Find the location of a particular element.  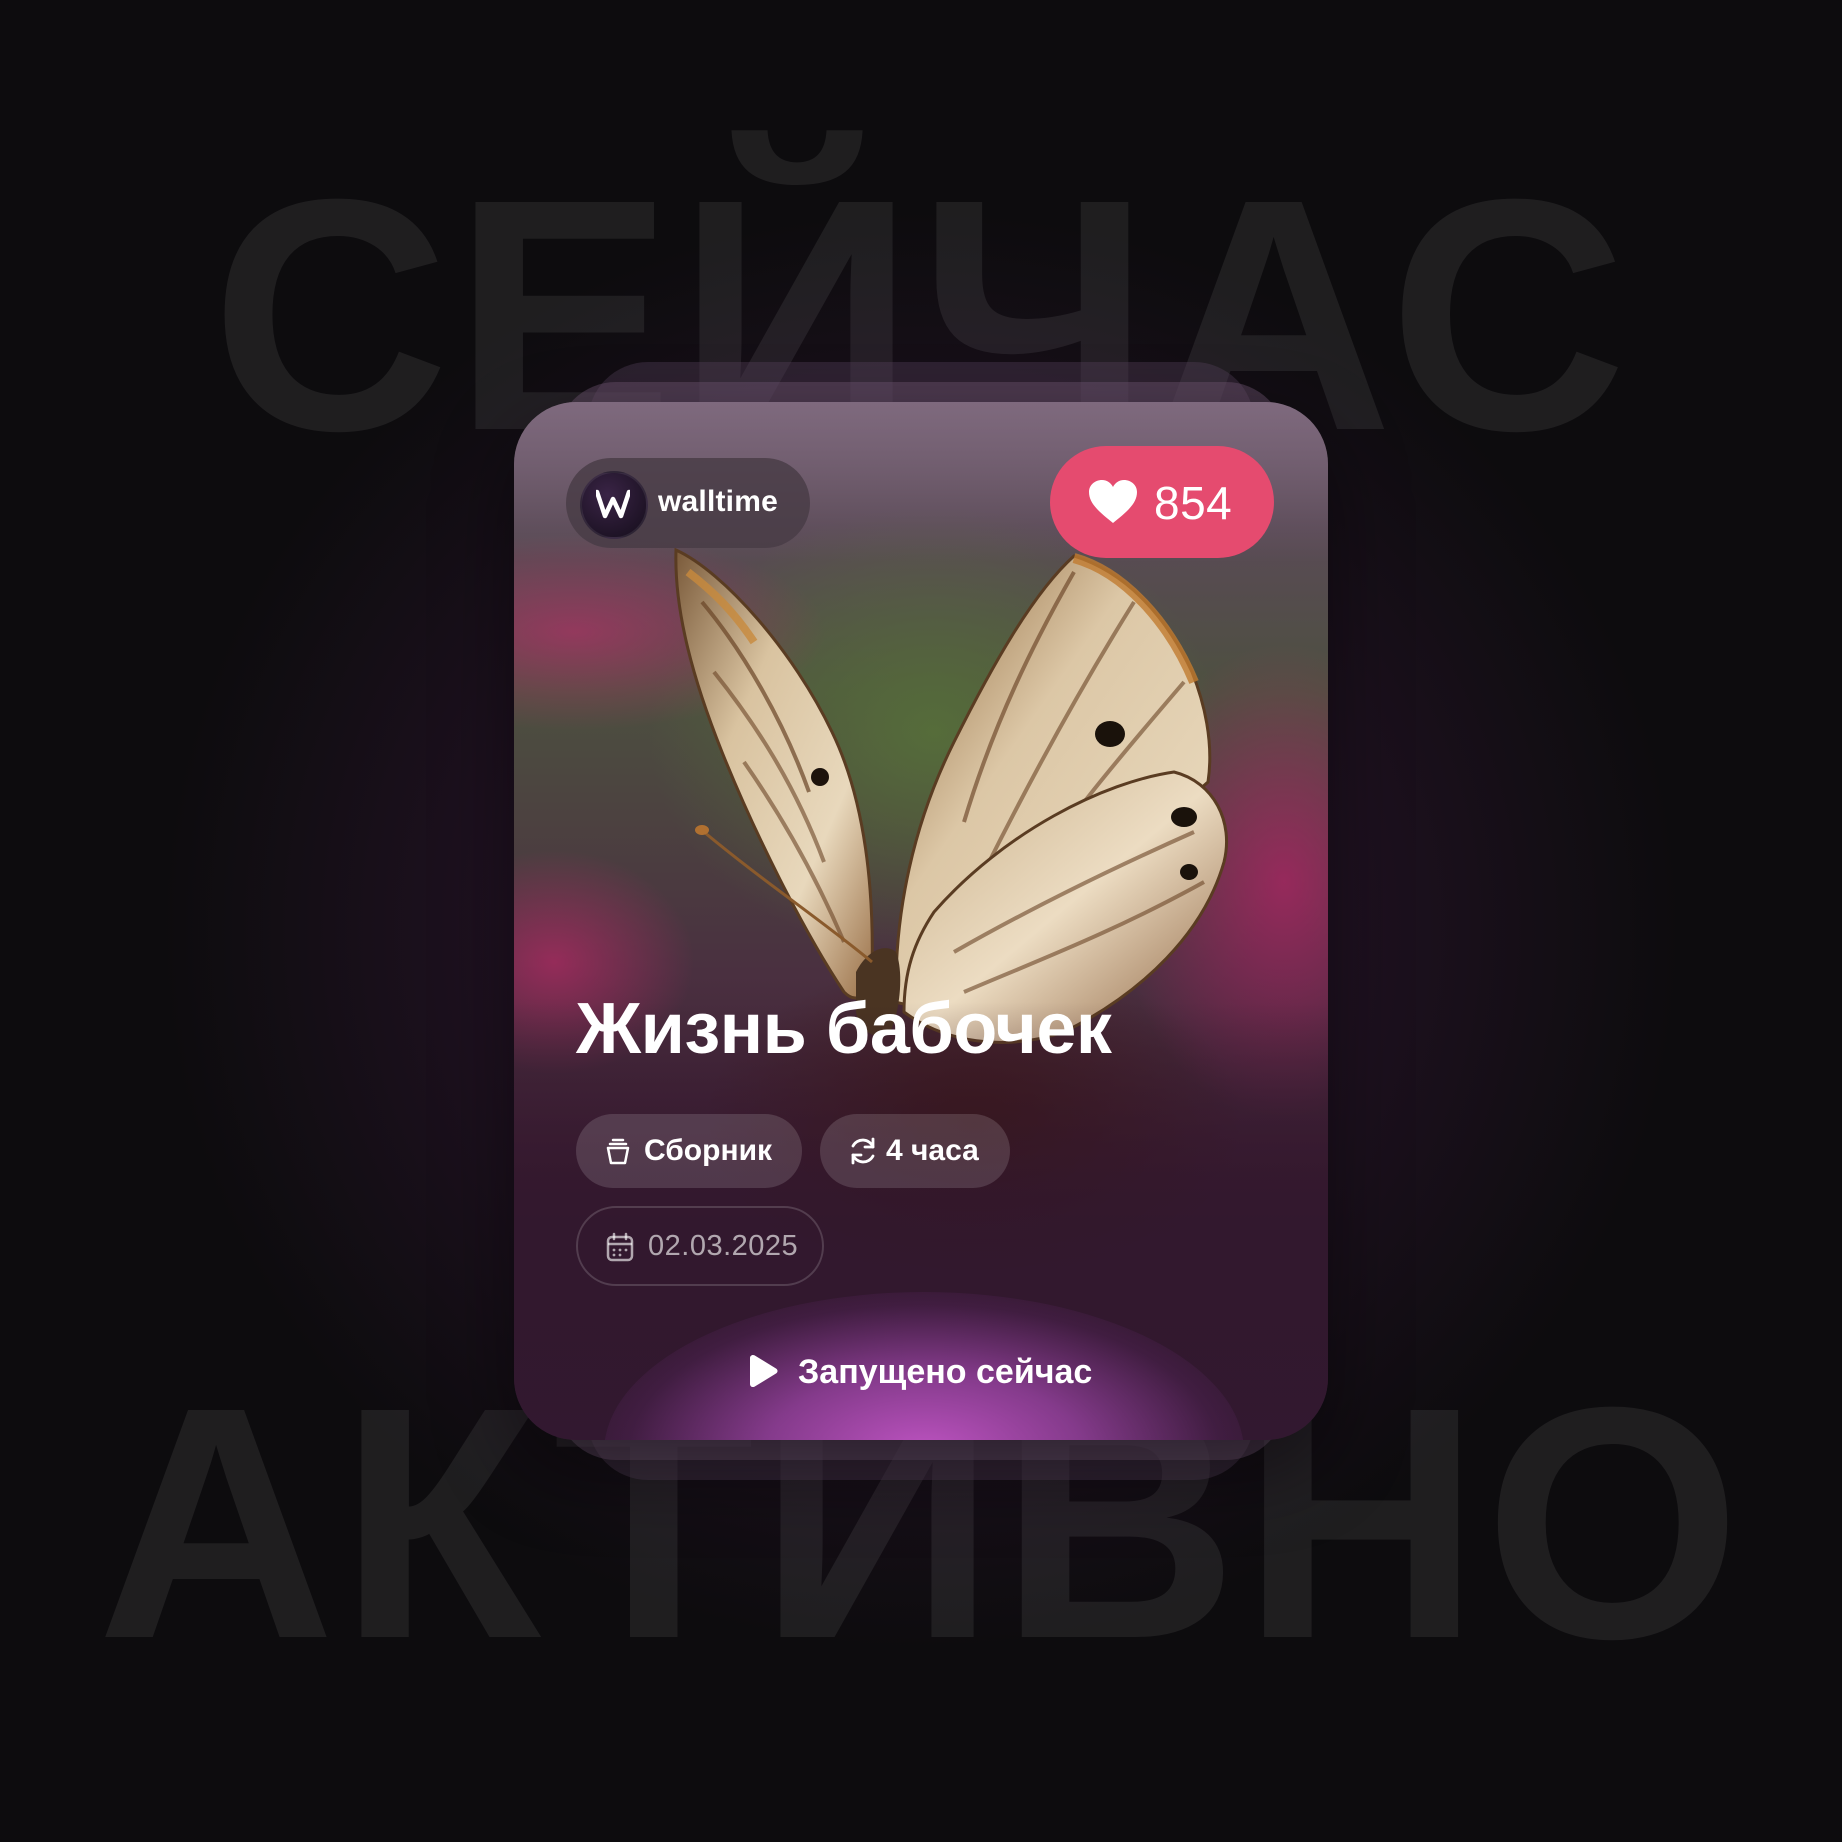

tag-collection: Сборник is located at coordinates (689, 1151).